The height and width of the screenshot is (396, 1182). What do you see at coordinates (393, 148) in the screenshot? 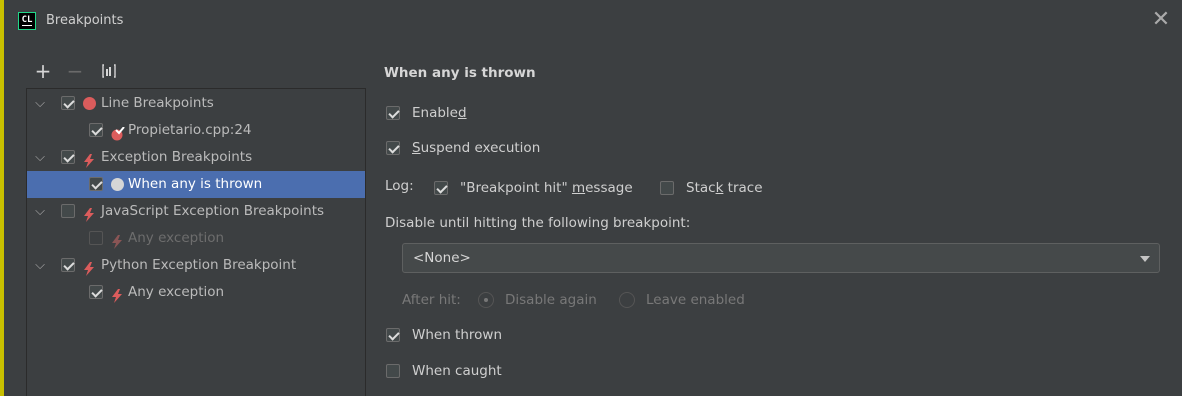
I see `suspend-checkbox` at bounding box center [393, 148].